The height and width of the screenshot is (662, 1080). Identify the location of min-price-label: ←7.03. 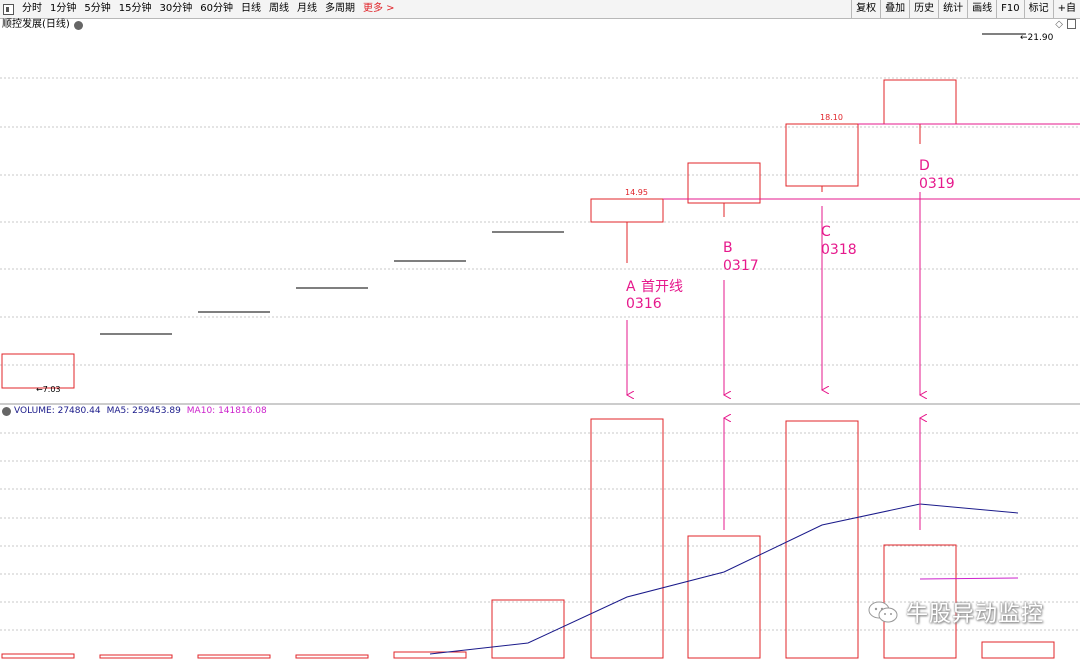
(48, 389).